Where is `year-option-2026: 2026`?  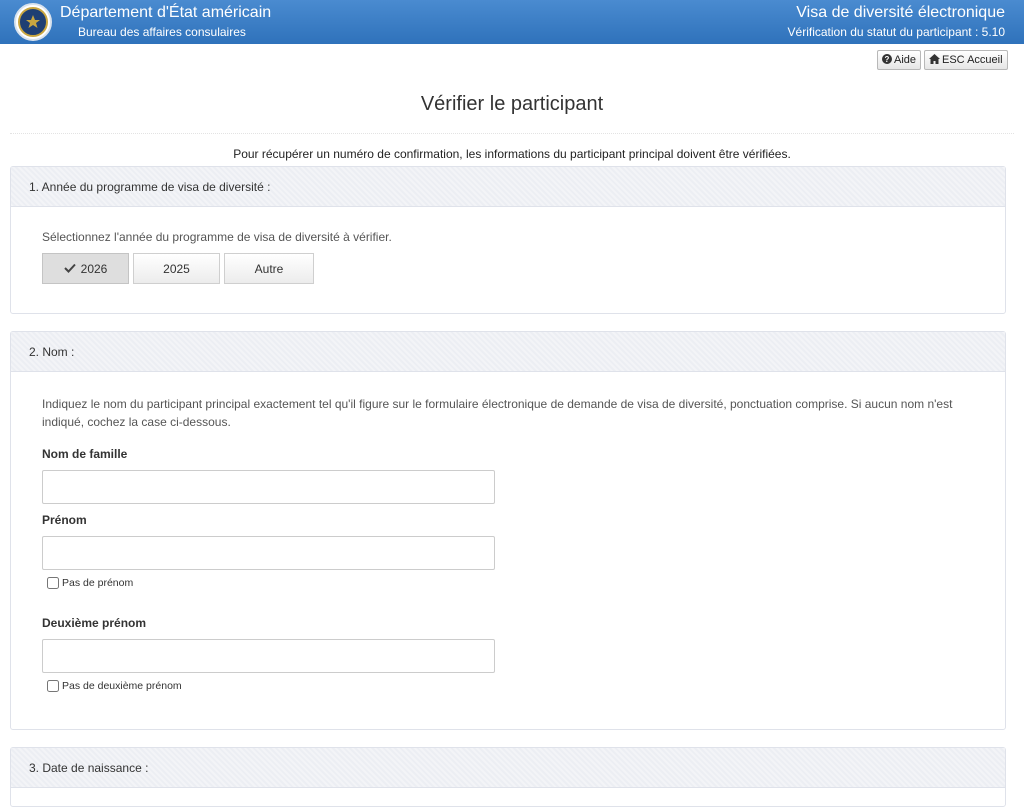
year-option-2026: 2026 is located at coordinates (85, 268).